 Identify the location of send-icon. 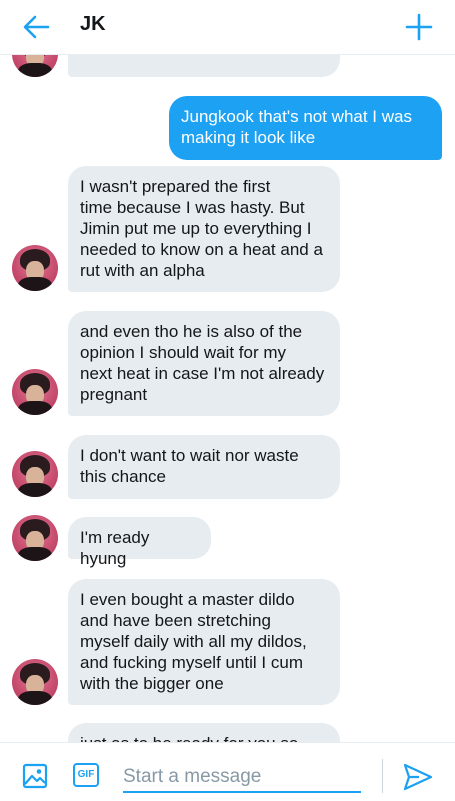
(418, 777).